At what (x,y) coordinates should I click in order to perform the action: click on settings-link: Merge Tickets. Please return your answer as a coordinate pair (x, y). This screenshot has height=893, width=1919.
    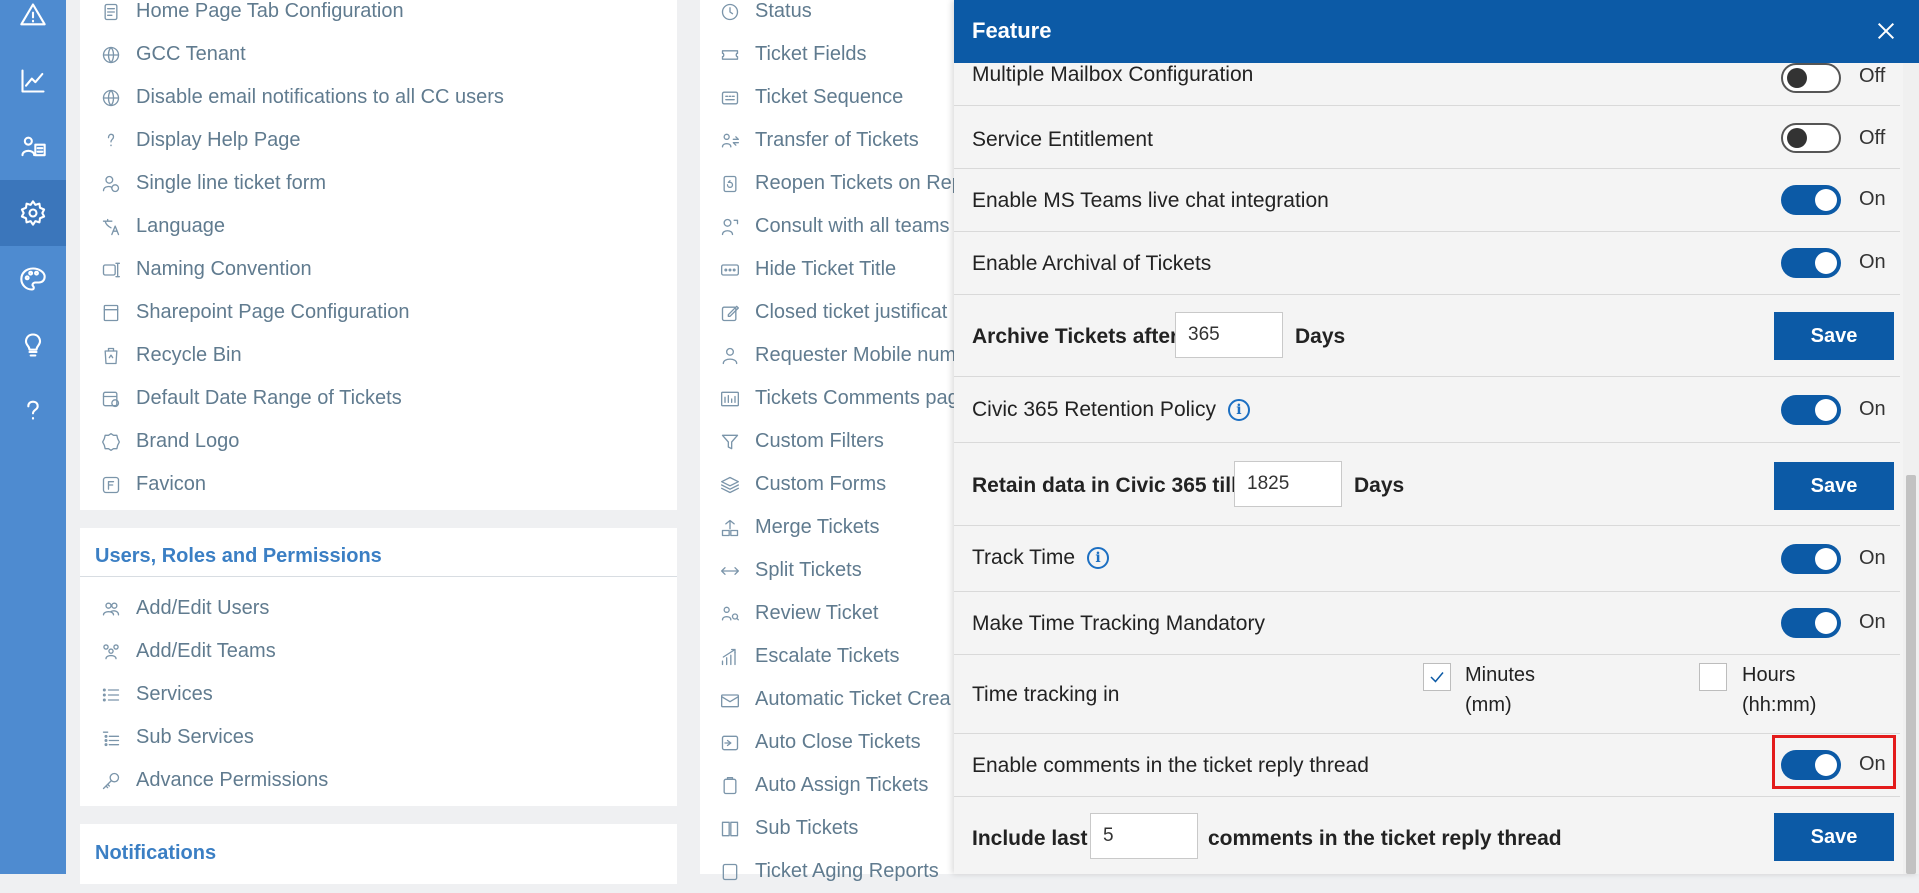
    Looking at the image, I should click on (799, 527).